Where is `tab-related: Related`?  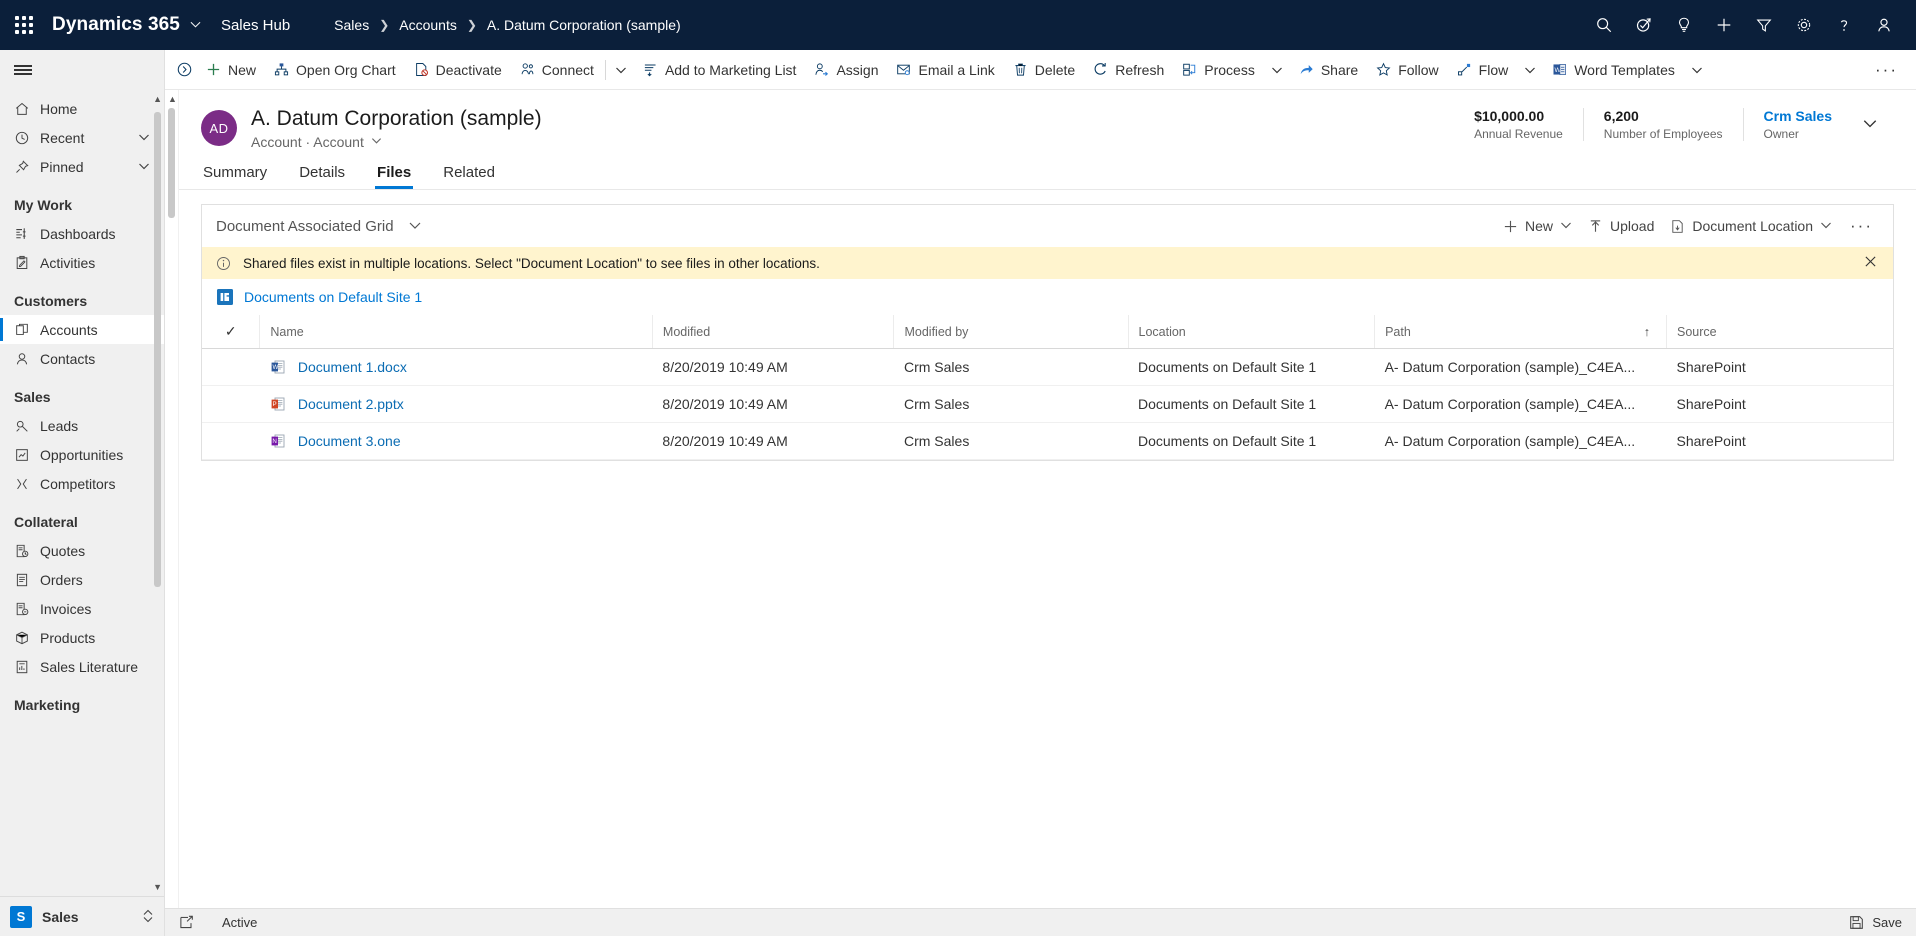
tab-related: Related is located at coordinates (469, 176).